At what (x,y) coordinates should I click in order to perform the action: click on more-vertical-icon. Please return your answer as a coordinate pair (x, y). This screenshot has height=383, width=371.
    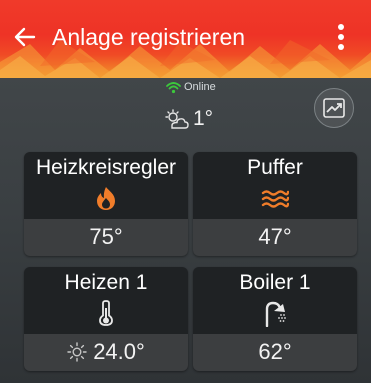
    Looking at the image, I should click on (341, 27).